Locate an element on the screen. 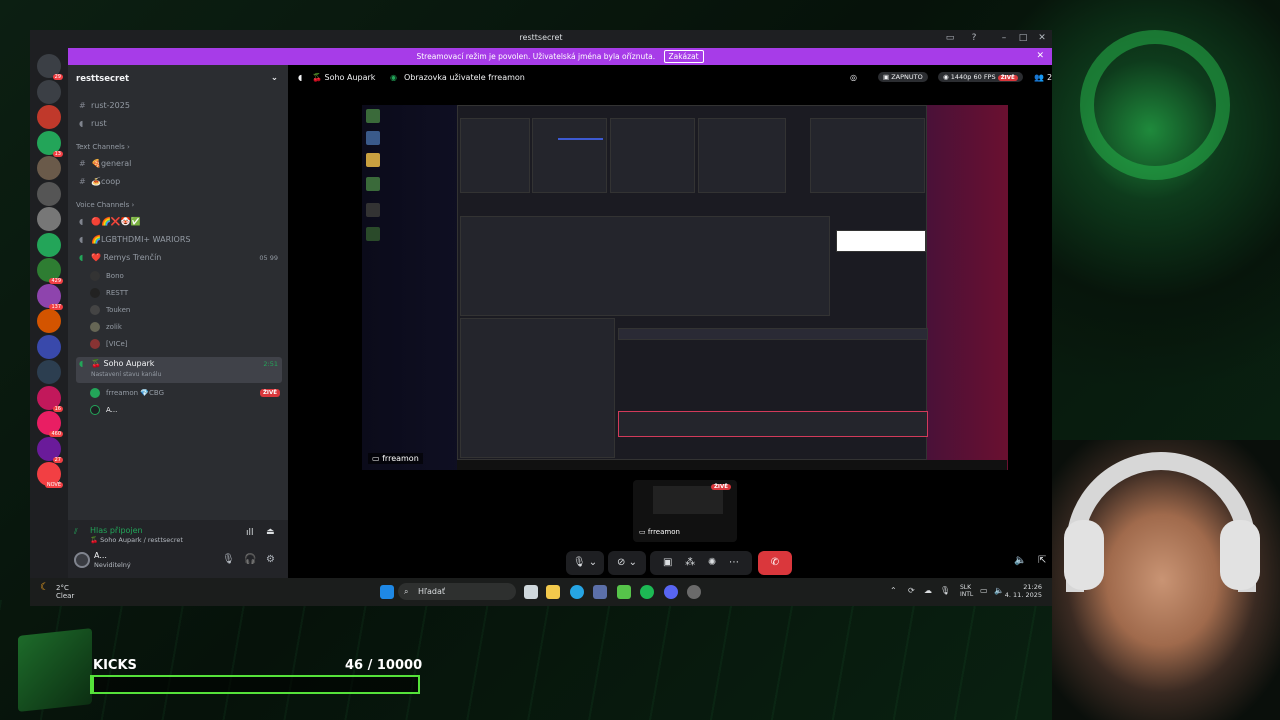 This screenshot has height=720, width=1280. stream-user-label: ▭ frreamon is located at coordinates (395, 458).